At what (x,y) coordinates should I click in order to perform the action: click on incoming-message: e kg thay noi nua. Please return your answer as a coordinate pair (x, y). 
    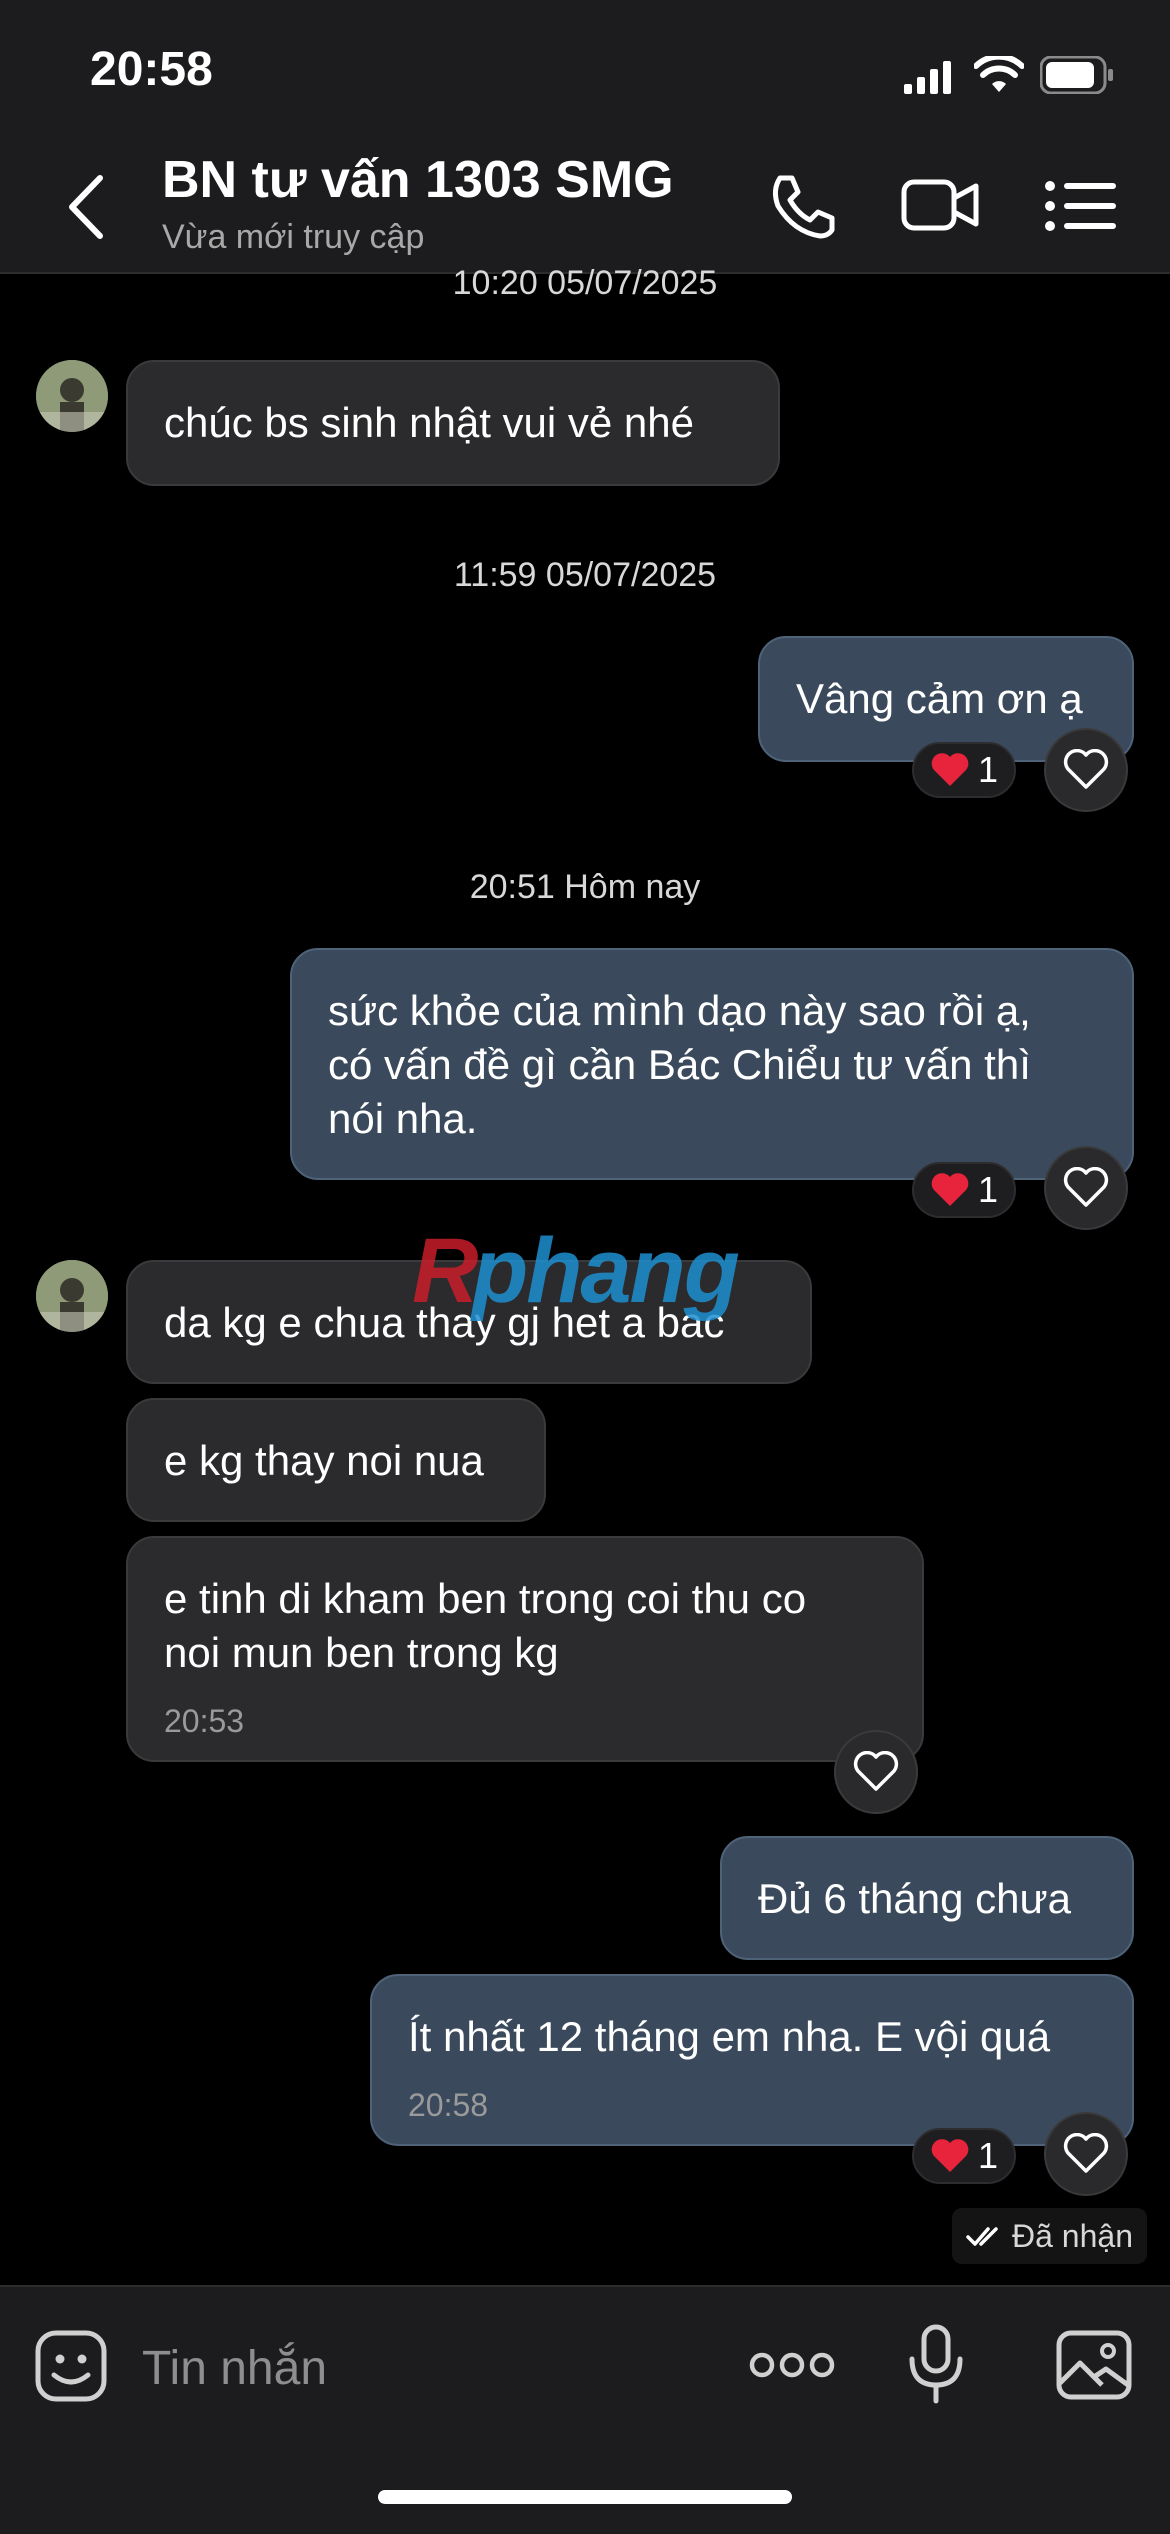
    Looking at the image, I should click on (336, 1460).